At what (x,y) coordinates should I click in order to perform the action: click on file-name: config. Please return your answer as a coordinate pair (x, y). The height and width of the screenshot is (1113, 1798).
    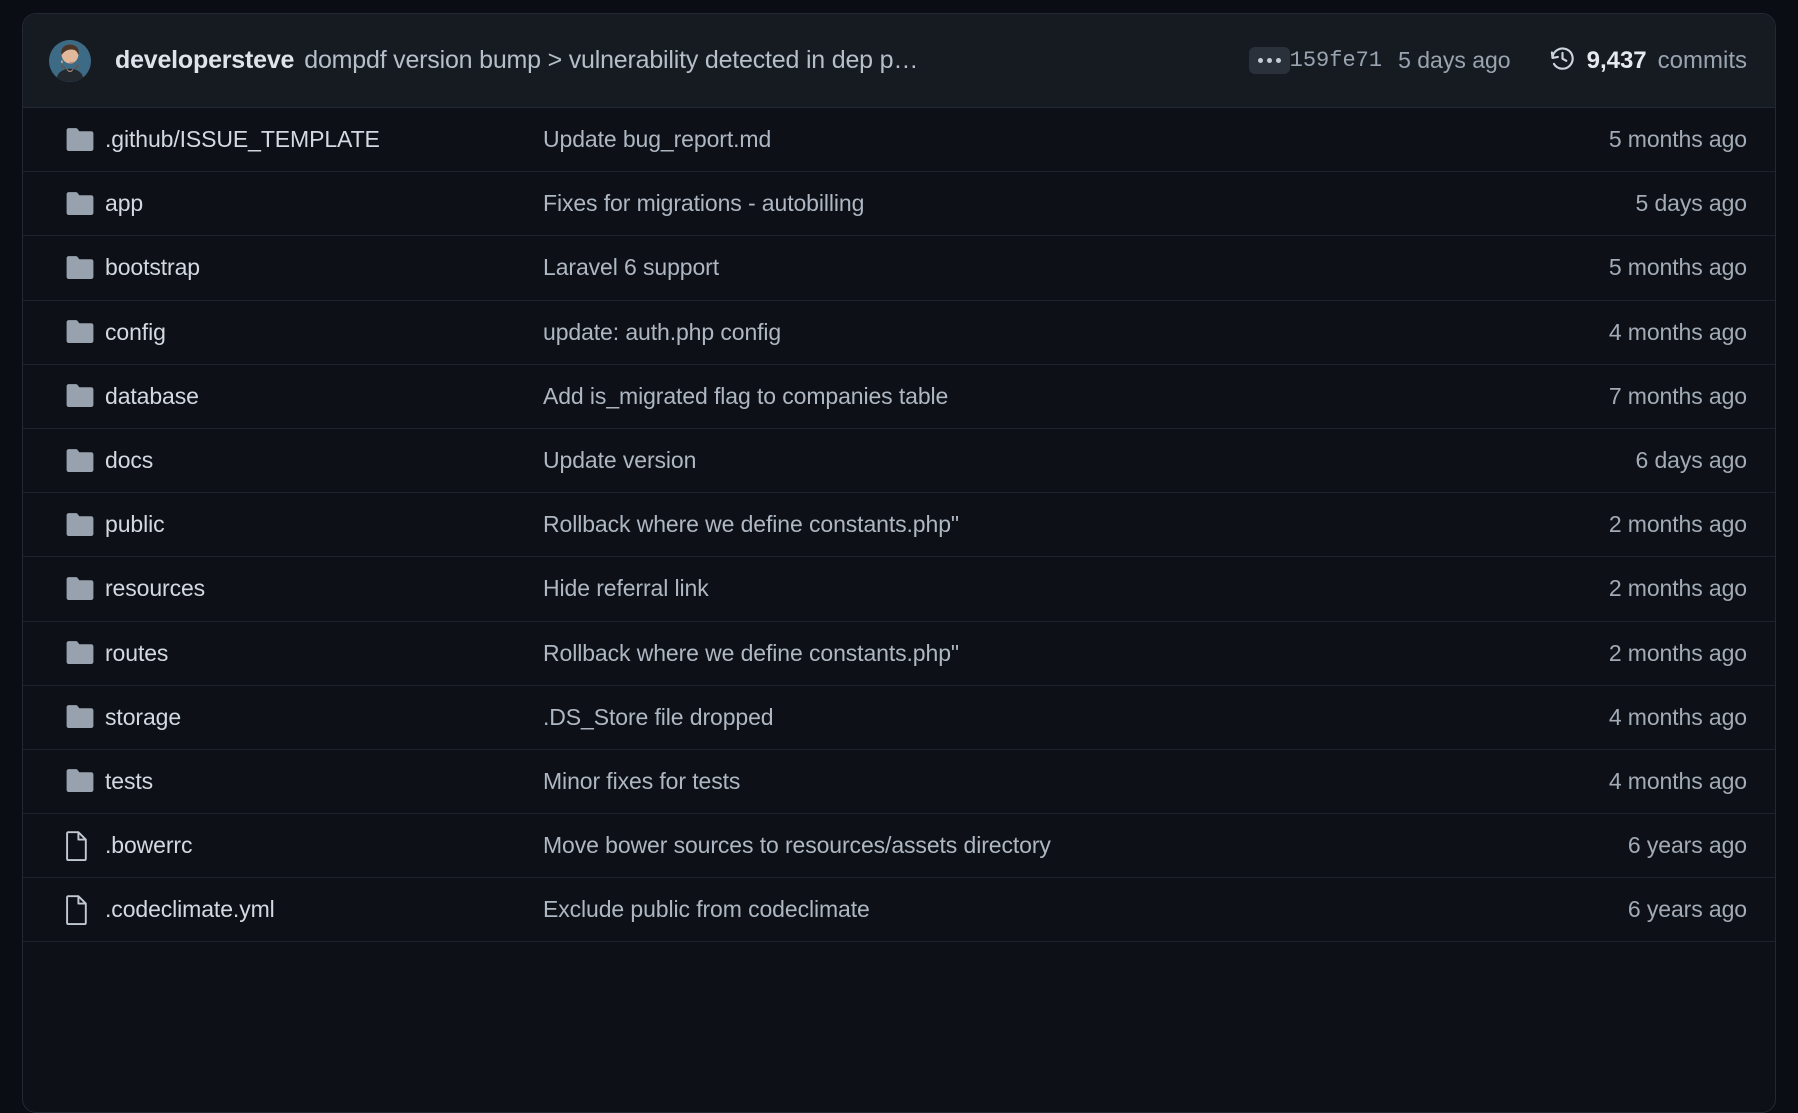
    Looking at the image, I should click on (324, 332).